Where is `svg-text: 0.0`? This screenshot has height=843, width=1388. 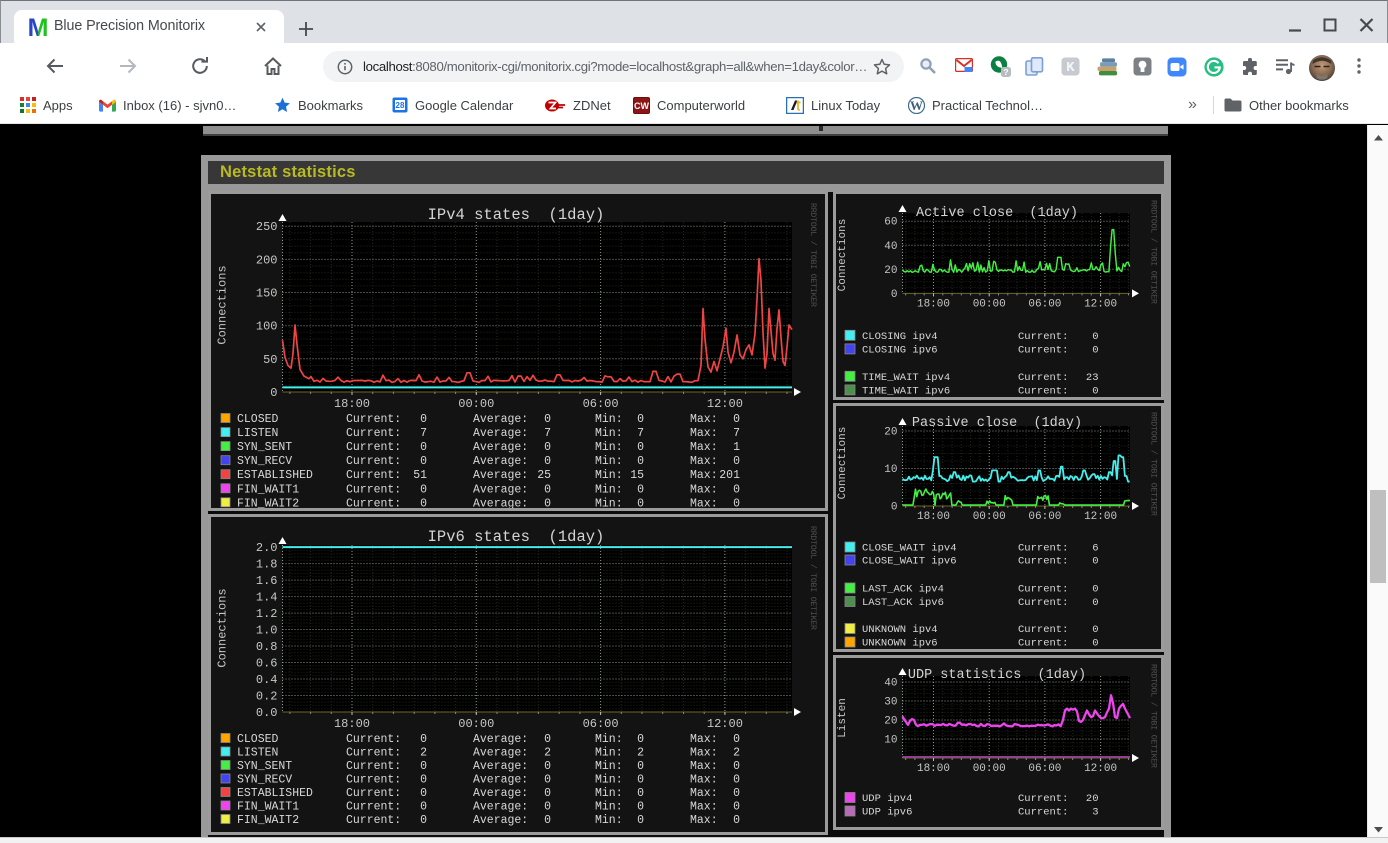
svg-text: 0.0 is located at coordinates (267, 713).